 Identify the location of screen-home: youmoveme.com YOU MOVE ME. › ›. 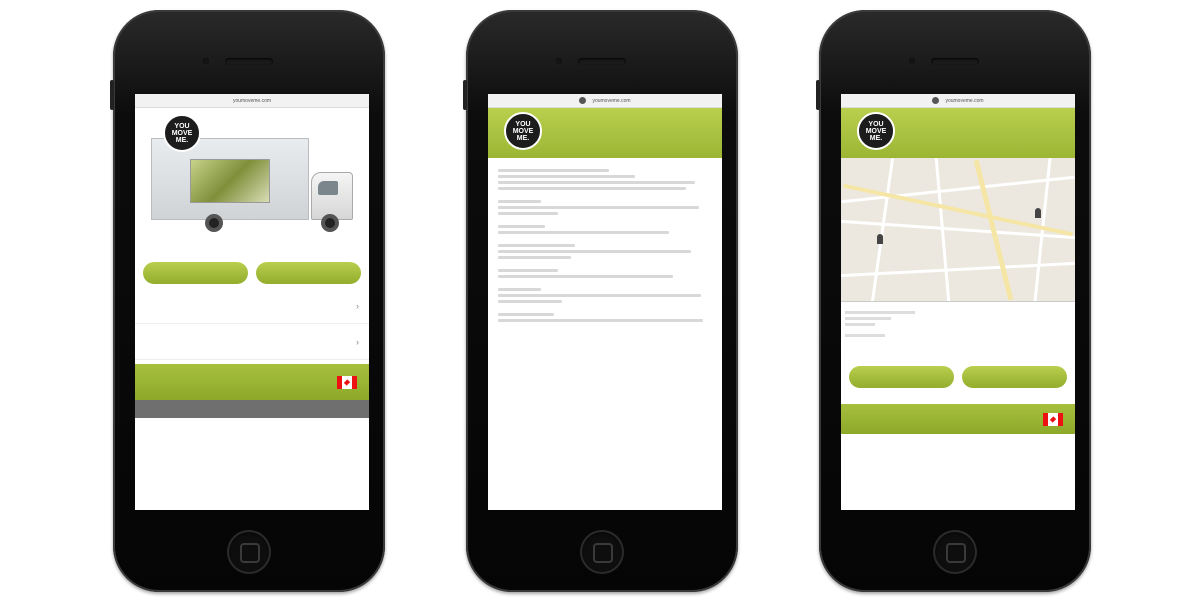
(252, 302).